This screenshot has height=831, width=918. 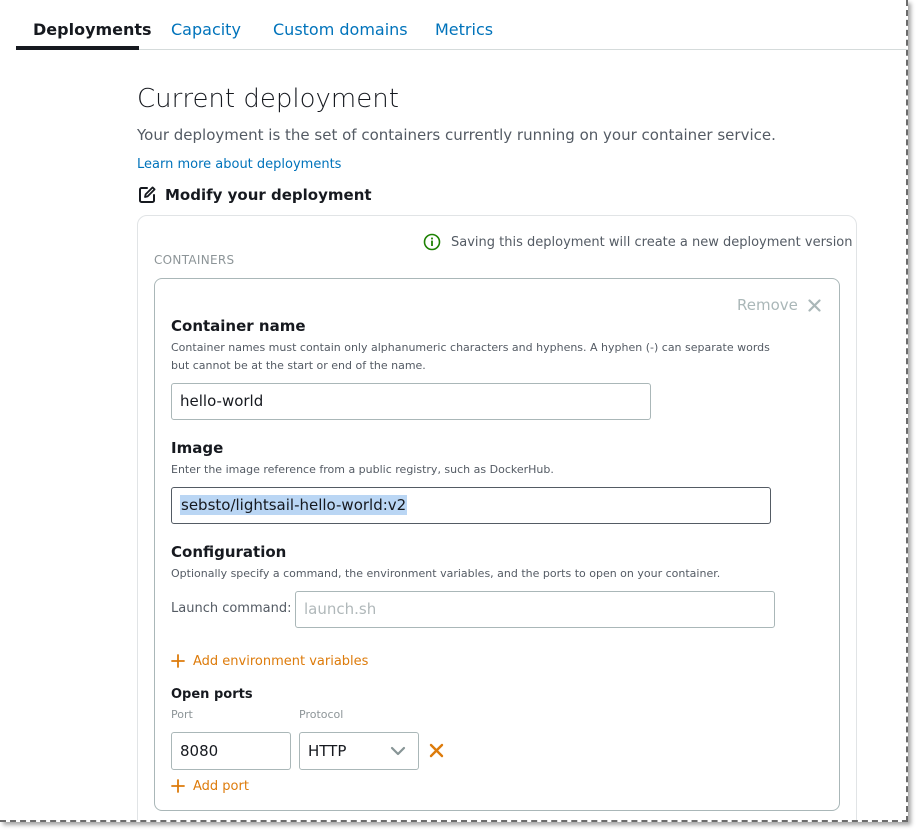 I want to click on configuration-label: Configuration, so click(x=229, y=552).